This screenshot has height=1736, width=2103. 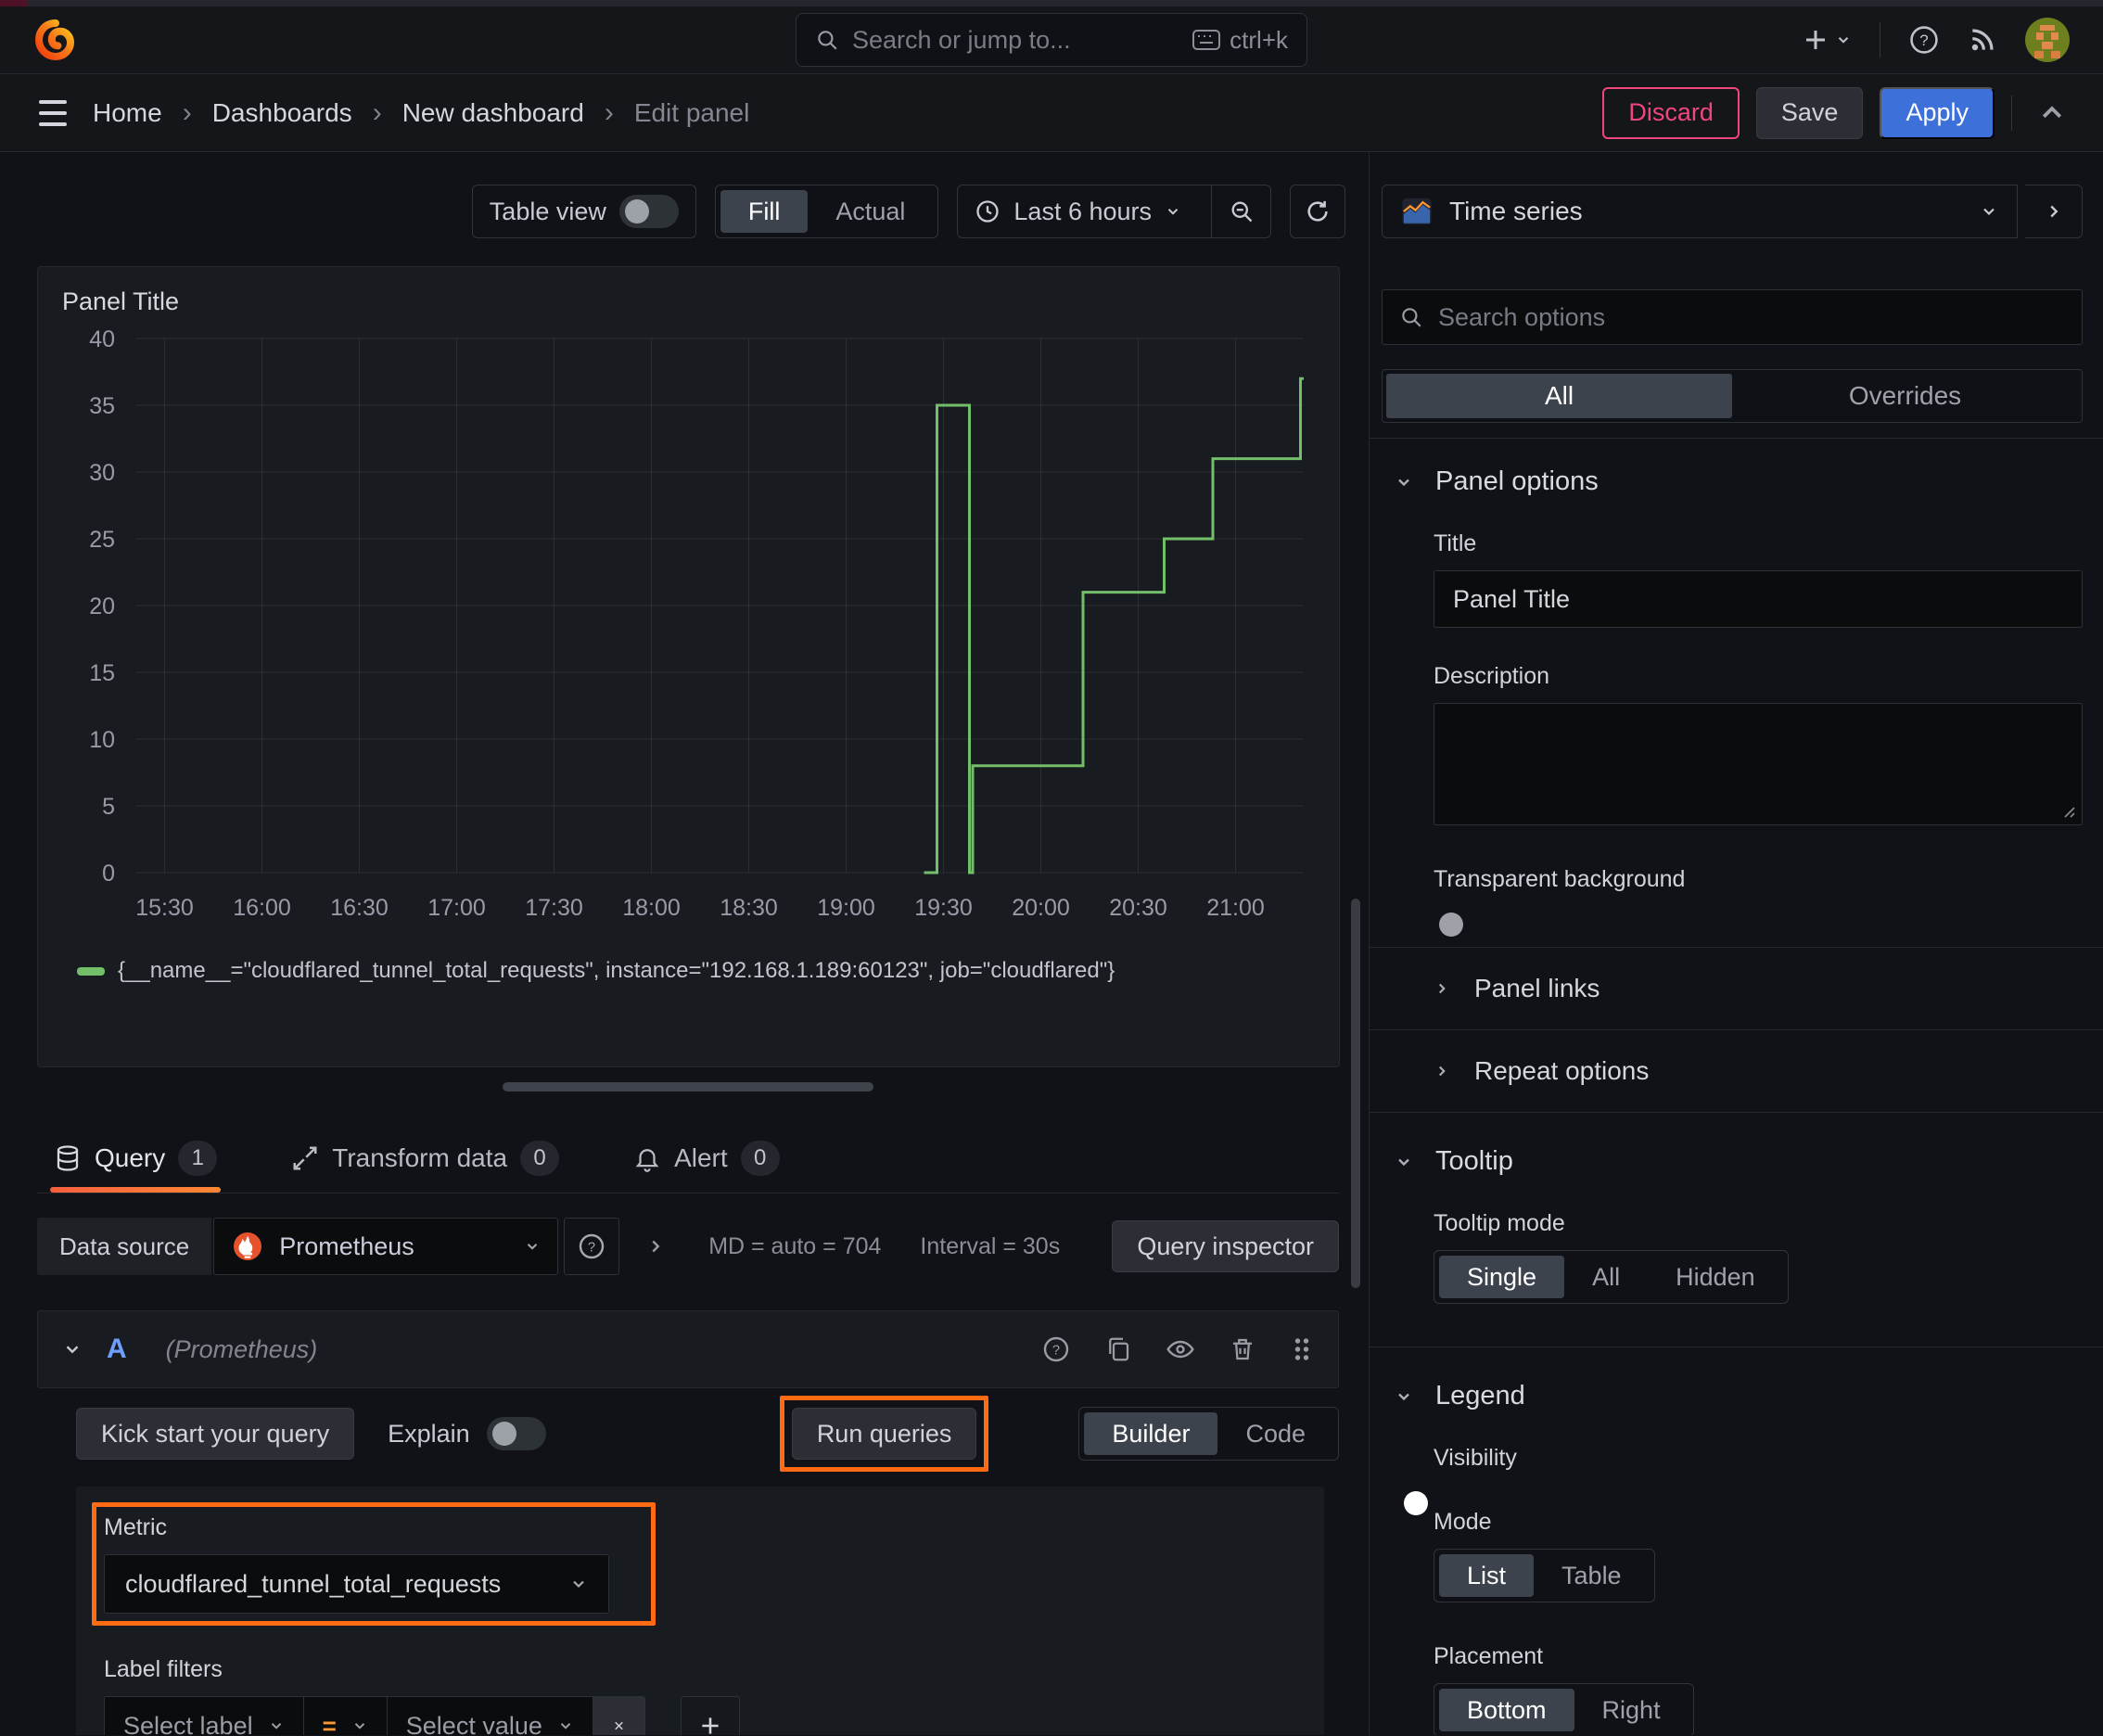 What do you see at coordinates (1631, 1710) in the screenshot?
I see `placement-right-option: Right` at bounding box center [1631, 1710].